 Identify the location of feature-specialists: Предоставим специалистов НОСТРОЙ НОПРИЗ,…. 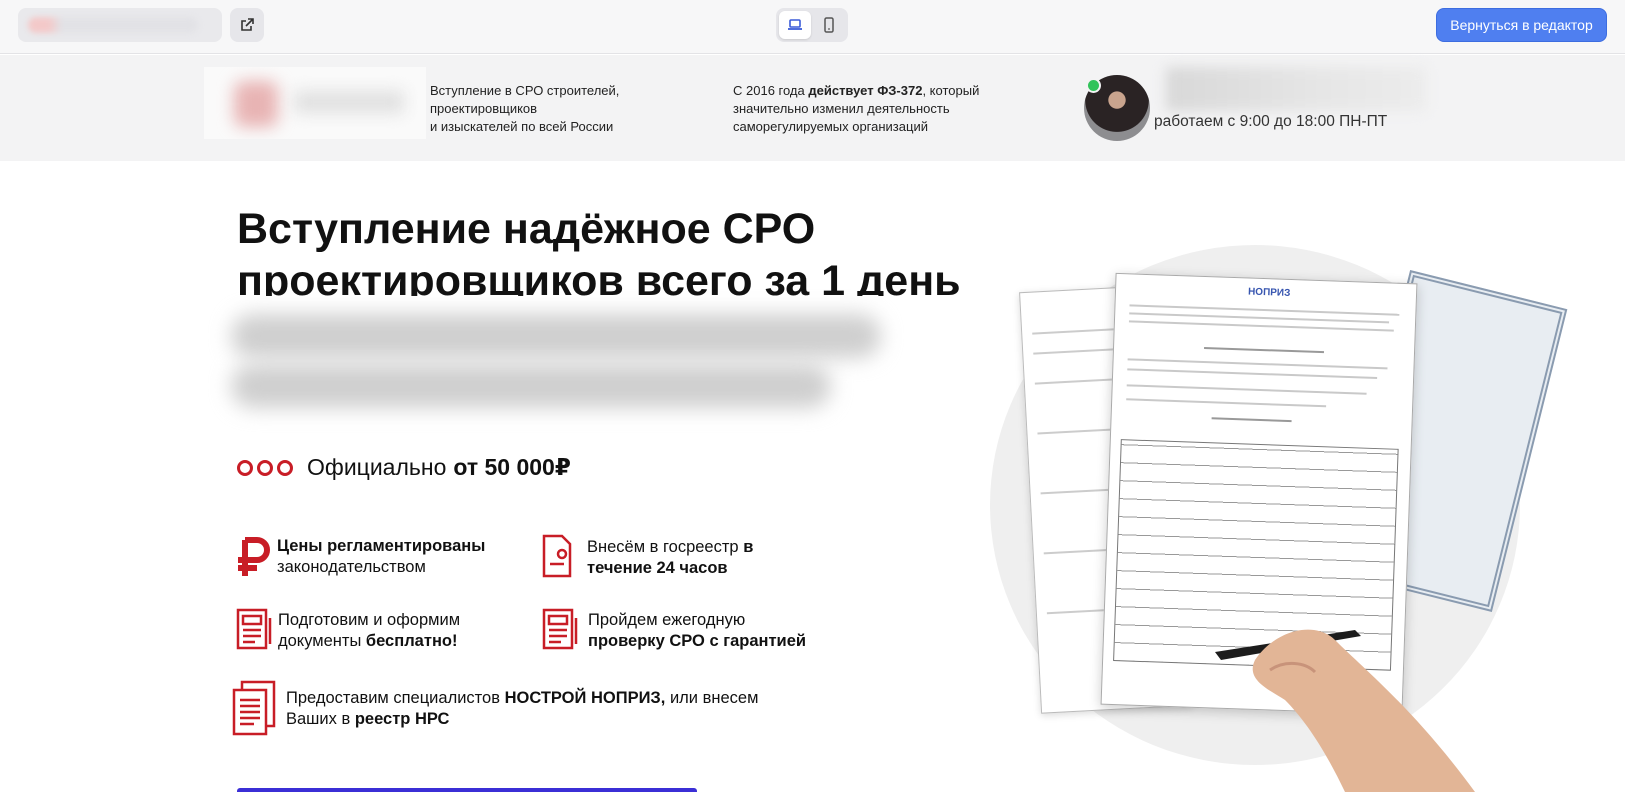
(494, 708).